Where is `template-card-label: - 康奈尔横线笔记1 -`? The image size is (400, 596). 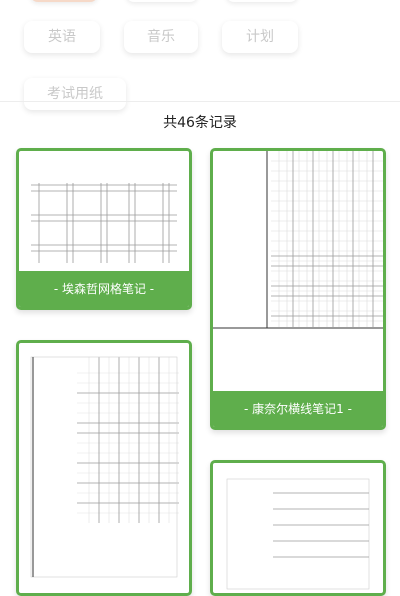
template-card-label: - 康奈尔横线笔记1 - is located at coordinates (298, 409).